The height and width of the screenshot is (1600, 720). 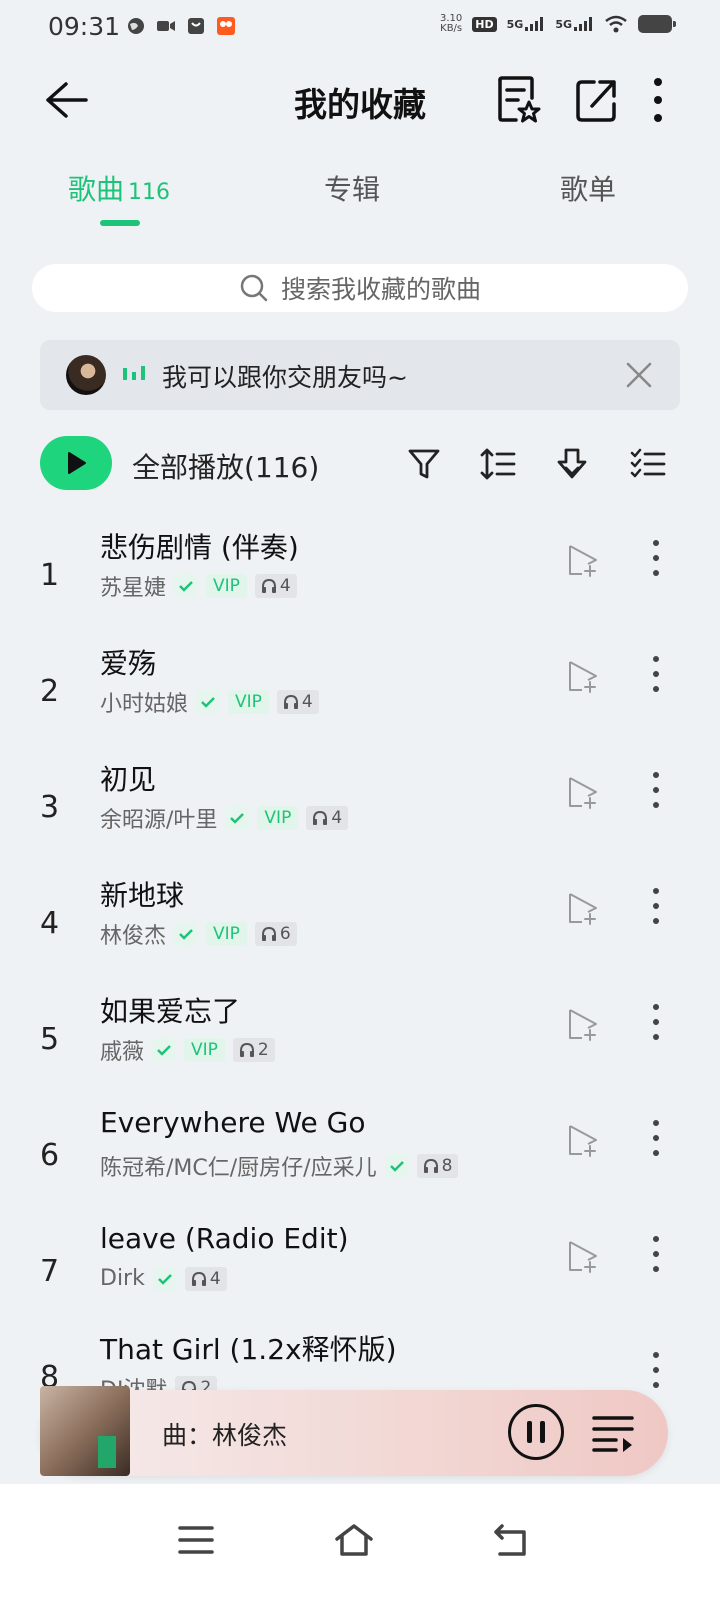 What do you see at coordinates (588, 188) in the screenshot?
I see `tab-playlists: 歌单` at bounding box center [588, 188].